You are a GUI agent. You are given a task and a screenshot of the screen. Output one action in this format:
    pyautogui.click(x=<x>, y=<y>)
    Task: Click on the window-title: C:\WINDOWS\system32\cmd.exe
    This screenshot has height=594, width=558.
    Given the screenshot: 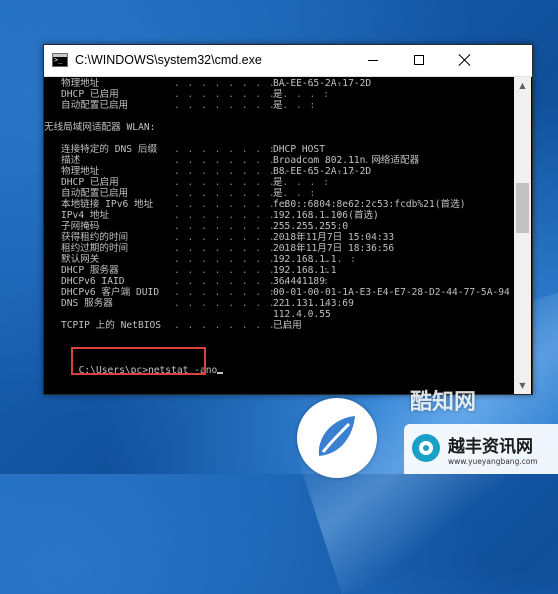 What is the action you would take?
    pyautogui.click(x=168, y=60)
    